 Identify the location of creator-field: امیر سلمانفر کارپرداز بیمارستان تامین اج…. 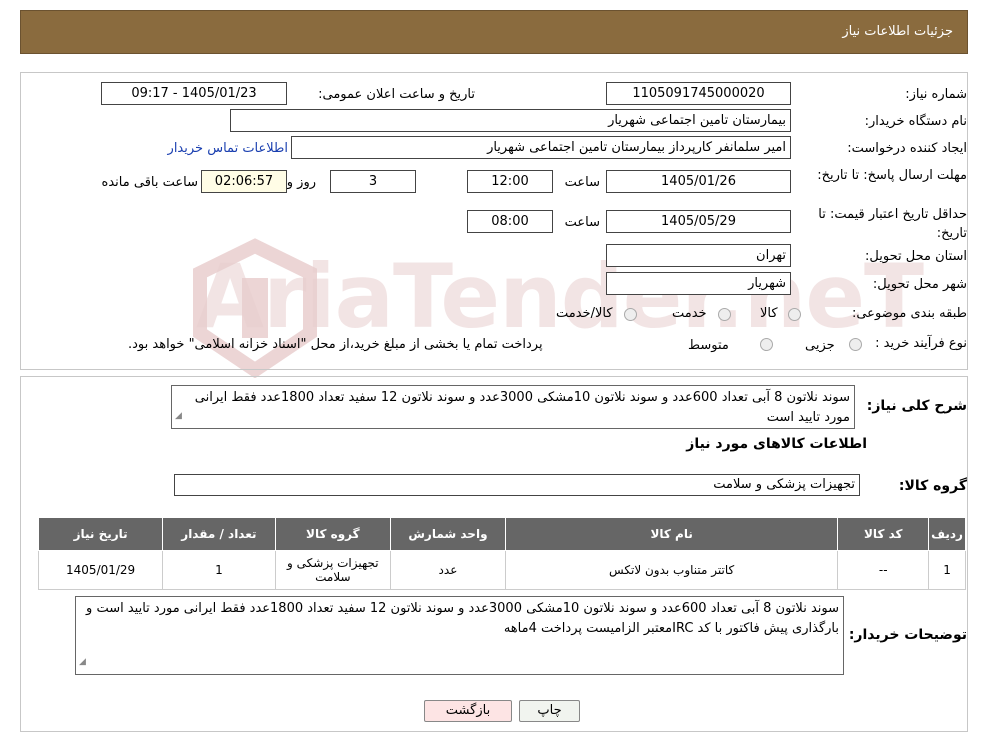
(541, 147).